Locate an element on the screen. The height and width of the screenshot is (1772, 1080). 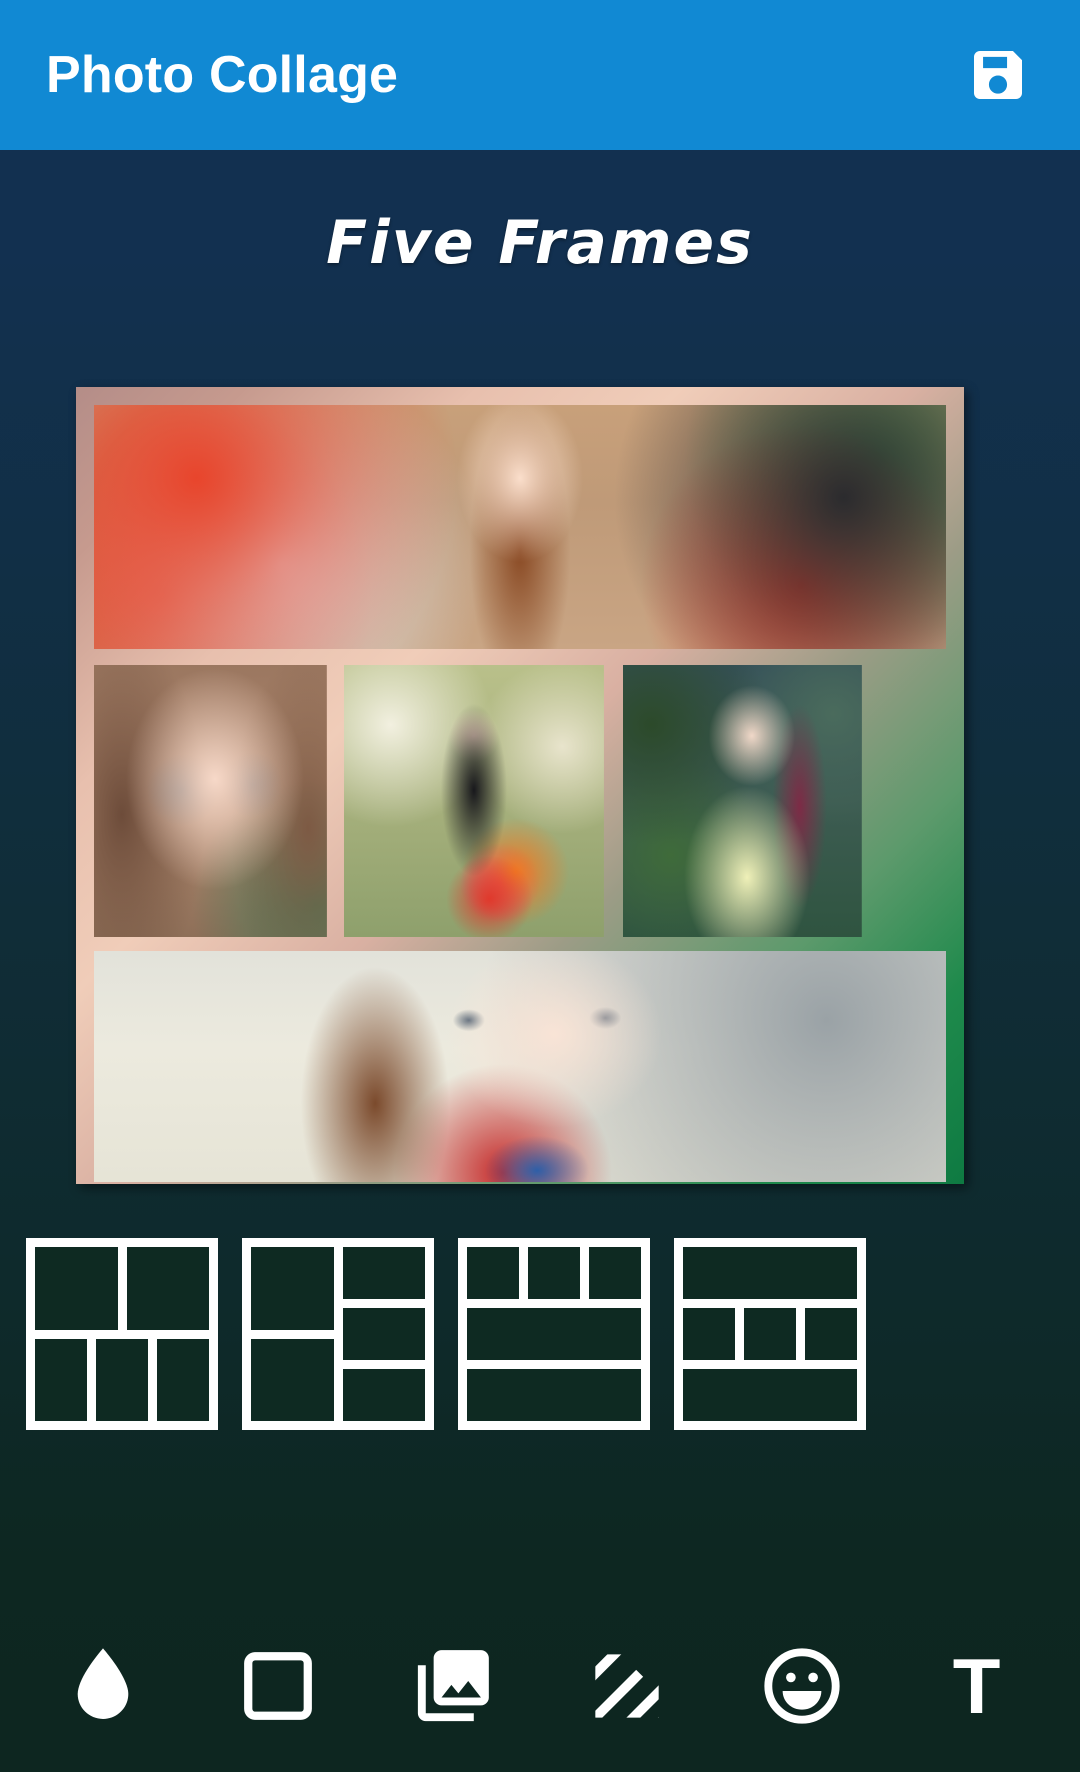
tool-pattern is located at coordinates (627, 1686).